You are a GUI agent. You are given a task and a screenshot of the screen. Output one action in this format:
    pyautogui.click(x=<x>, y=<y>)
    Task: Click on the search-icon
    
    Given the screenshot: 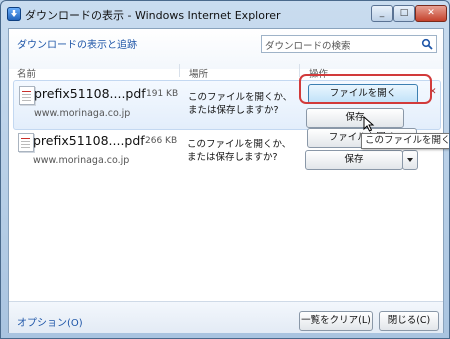 What is the action you would take?
    pyautogui.click(x=427, y=44)
    